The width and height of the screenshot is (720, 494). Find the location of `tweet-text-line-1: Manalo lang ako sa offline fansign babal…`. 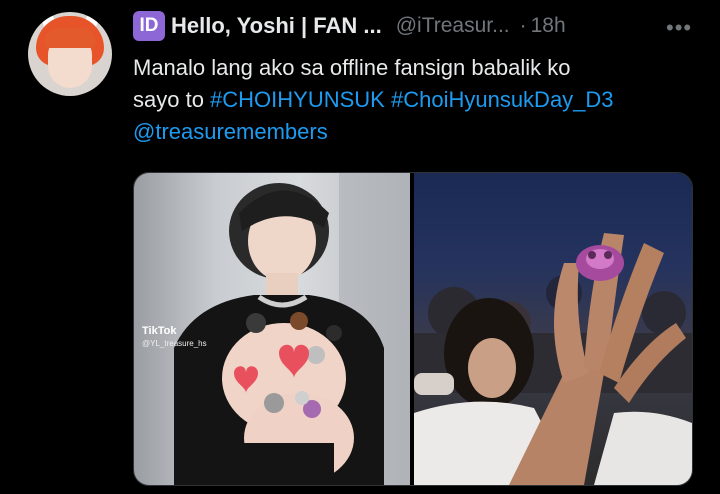

tweet-text-line-1: Manalo lang ako sa offline fansign babal… is located at coordinates (352, 67).